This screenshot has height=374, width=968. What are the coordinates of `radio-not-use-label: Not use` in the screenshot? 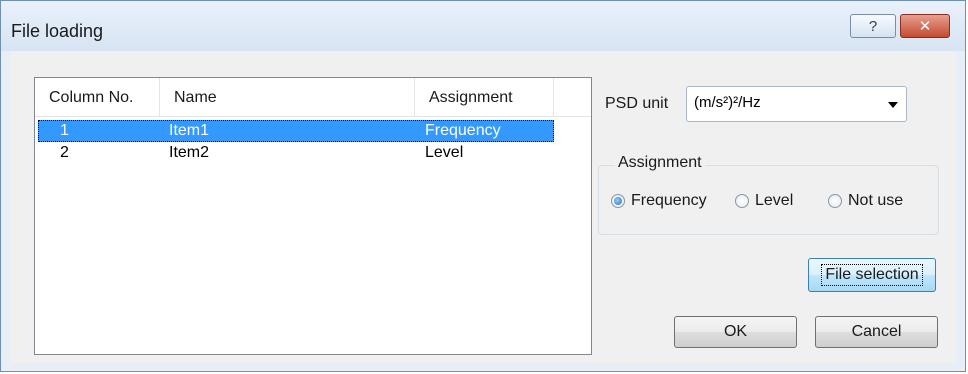 It's located at (876, 200).